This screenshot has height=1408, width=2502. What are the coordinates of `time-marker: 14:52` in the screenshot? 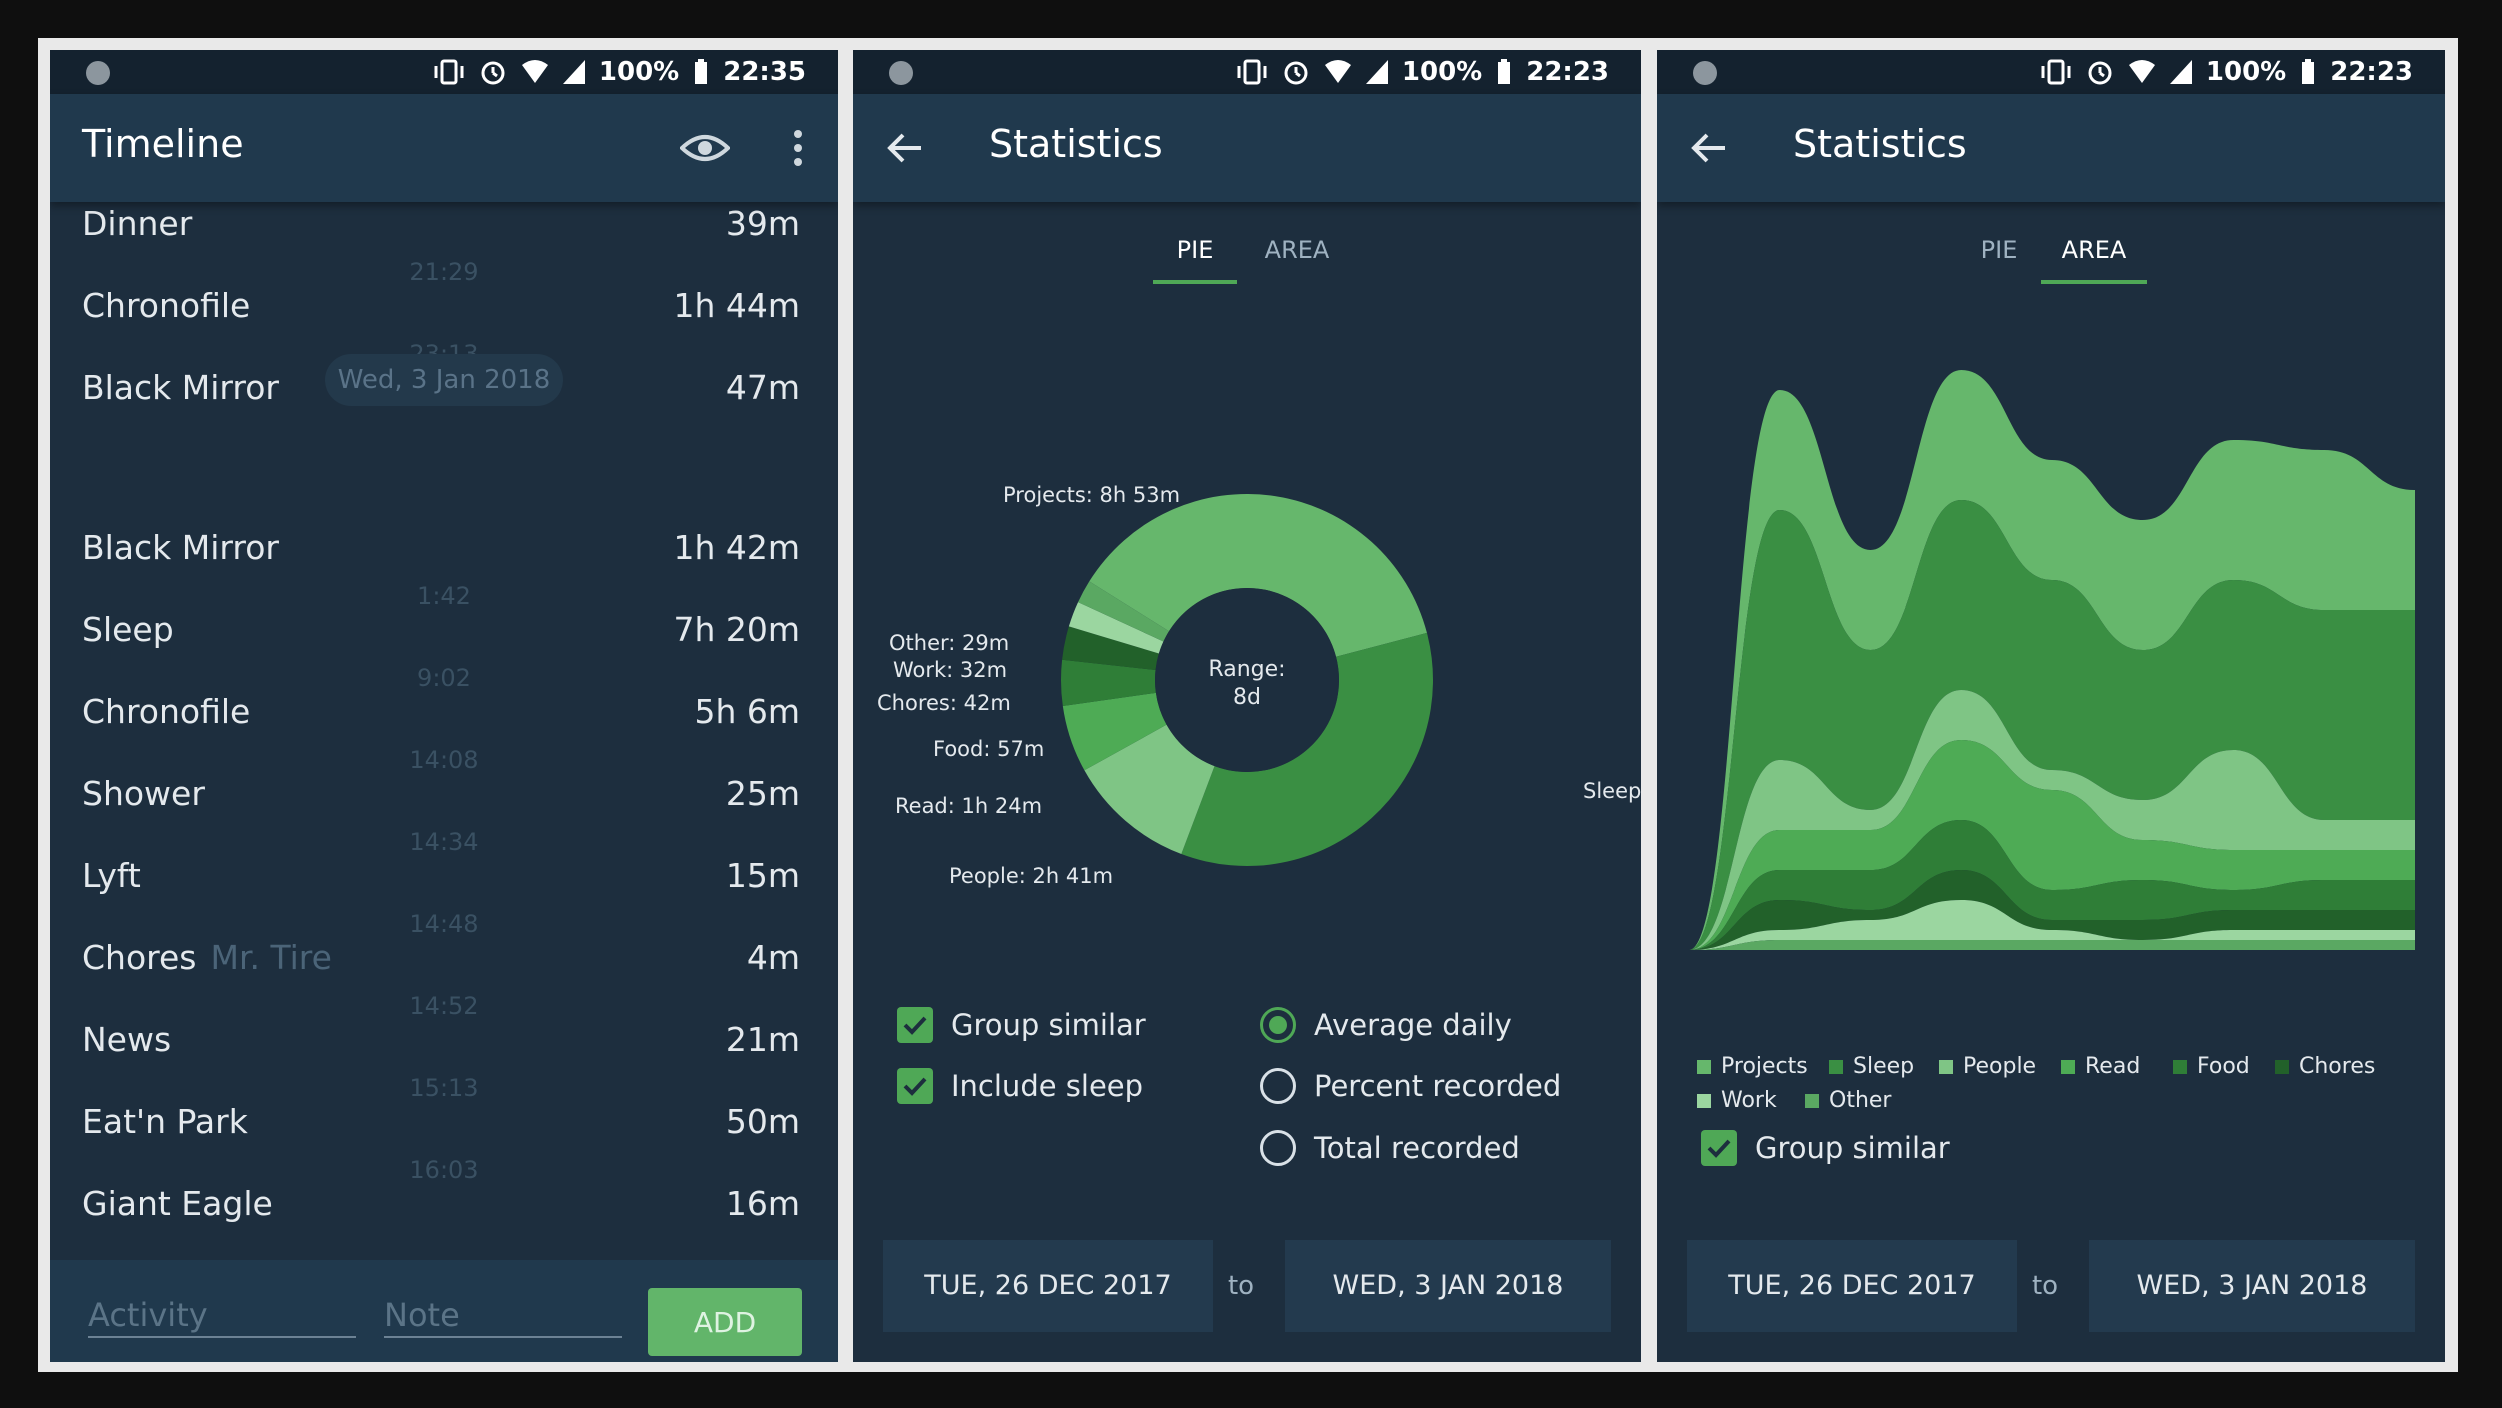 It's located at (444, 1006).